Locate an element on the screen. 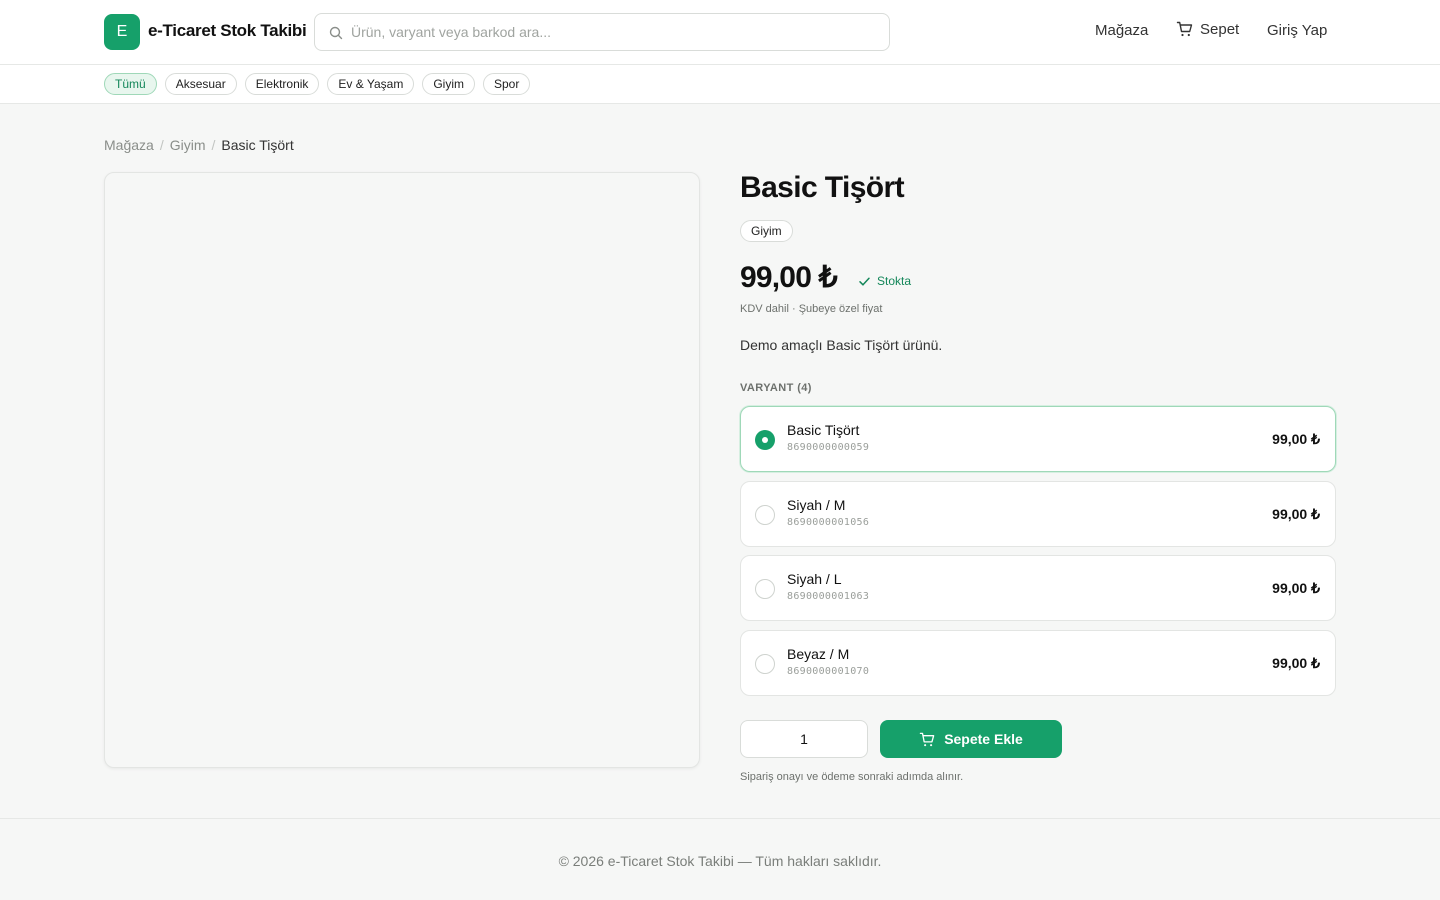  product-price: 99,00 ₺ is located at coordinates (789, 277).